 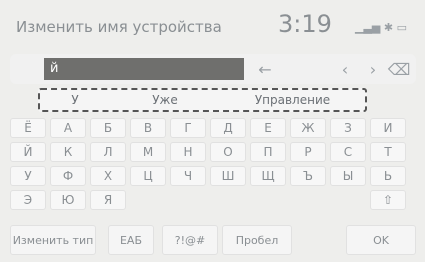 What do you see at coordinates (190, 240) in the screenshot?
I see `symbols-button: ?!@#` at bounding box center [190, 240].